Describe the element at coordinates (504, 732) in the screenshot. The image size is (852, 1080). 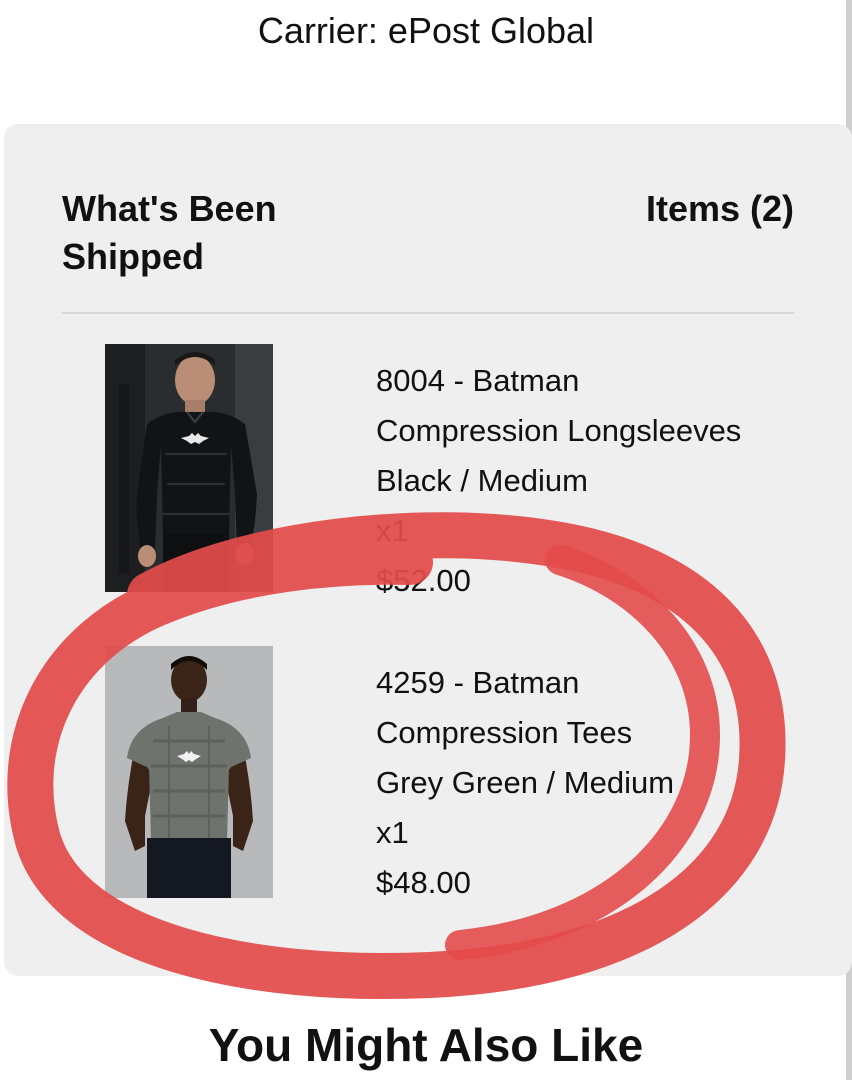
I see `item-name-line2: Compression Tees` at that location.